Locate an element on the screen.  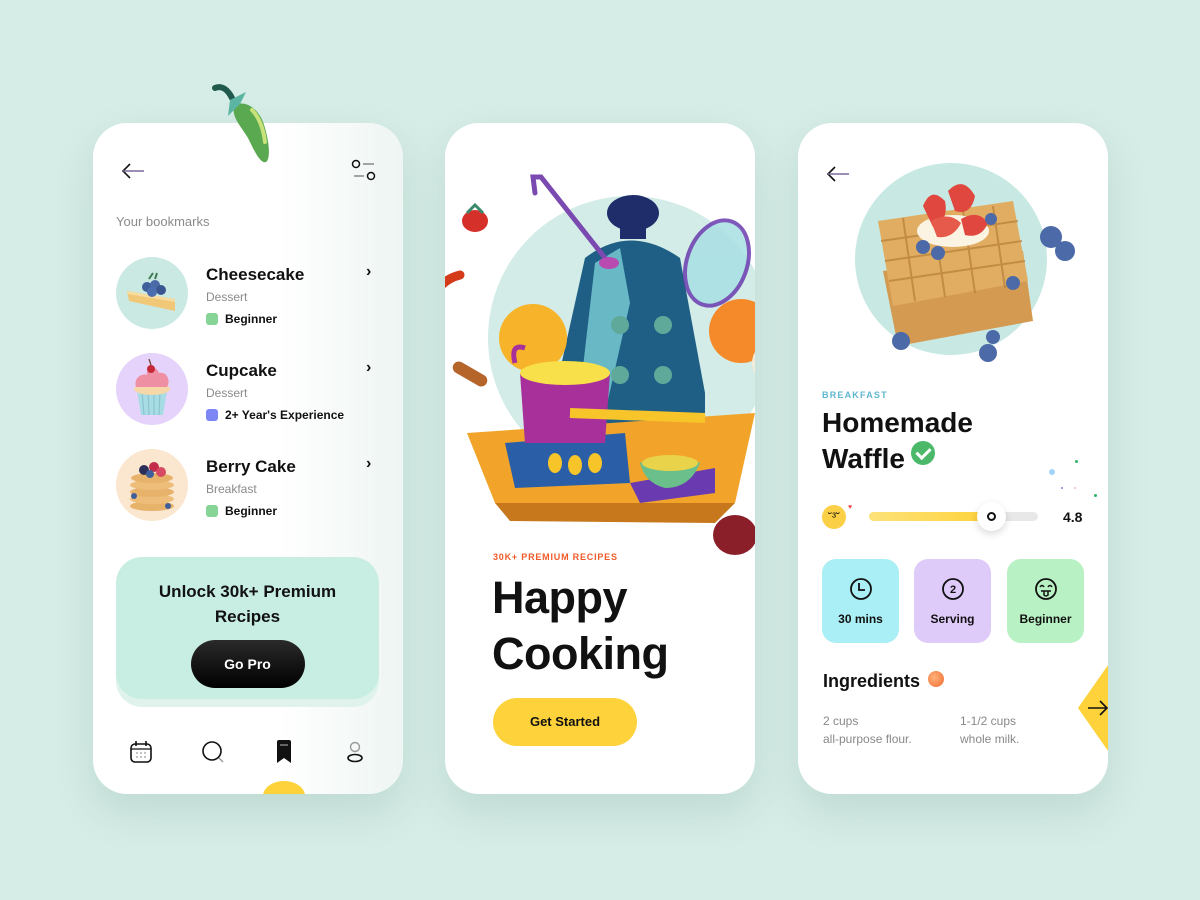
recipe-category: BREAKFAST is located at coordinates (855, 395).